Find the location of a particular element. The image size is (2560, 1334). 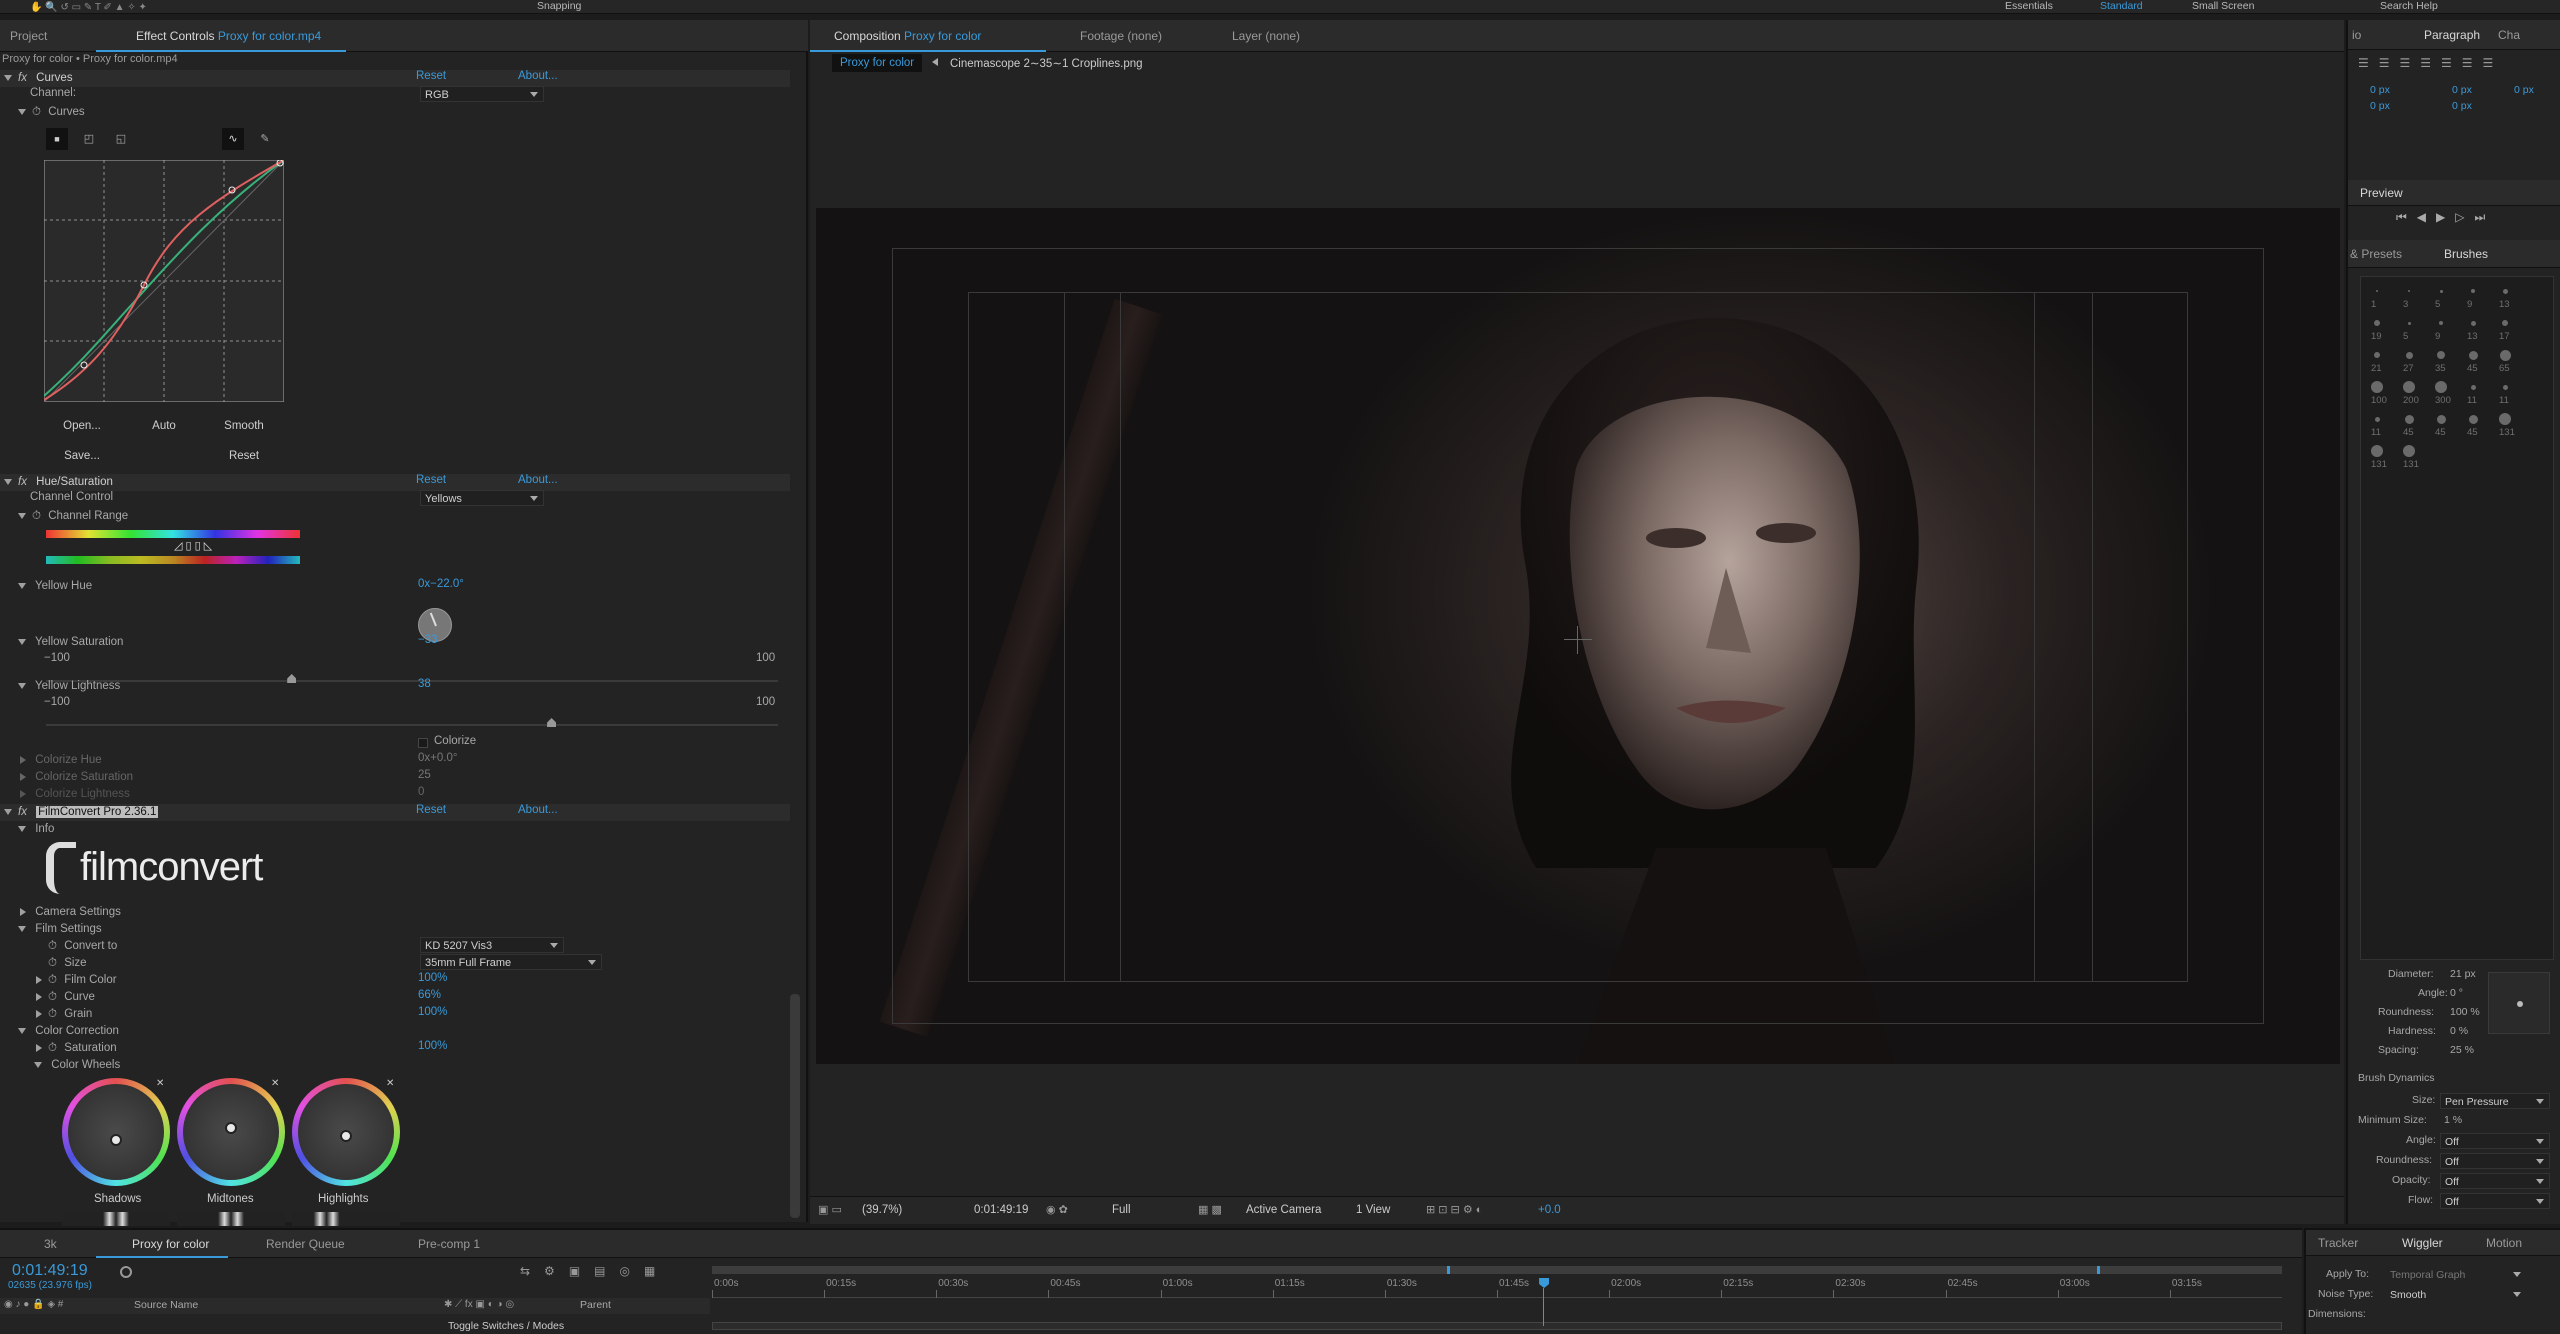

midtones-reset-icon: ✕ is located at coordinates (275, 1083).